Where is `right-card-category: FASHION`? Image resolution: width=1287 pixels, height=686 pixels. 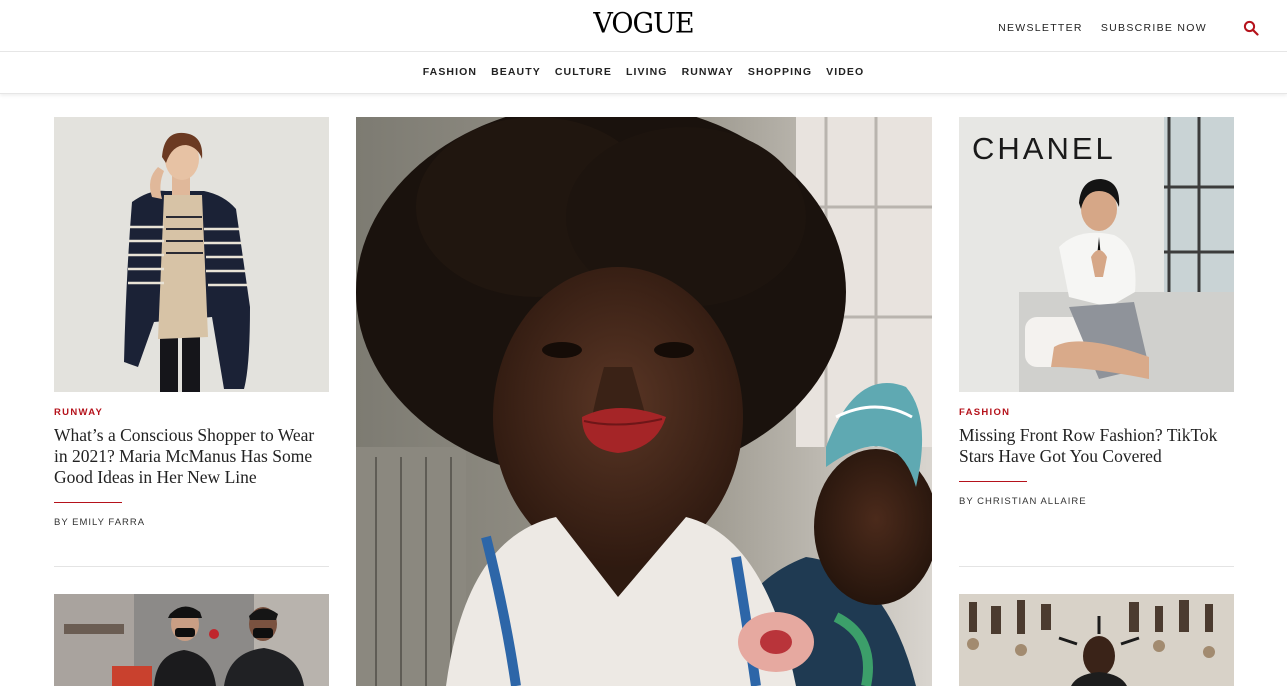 right-card-category: FASHION is located at coordinates (984, 412).